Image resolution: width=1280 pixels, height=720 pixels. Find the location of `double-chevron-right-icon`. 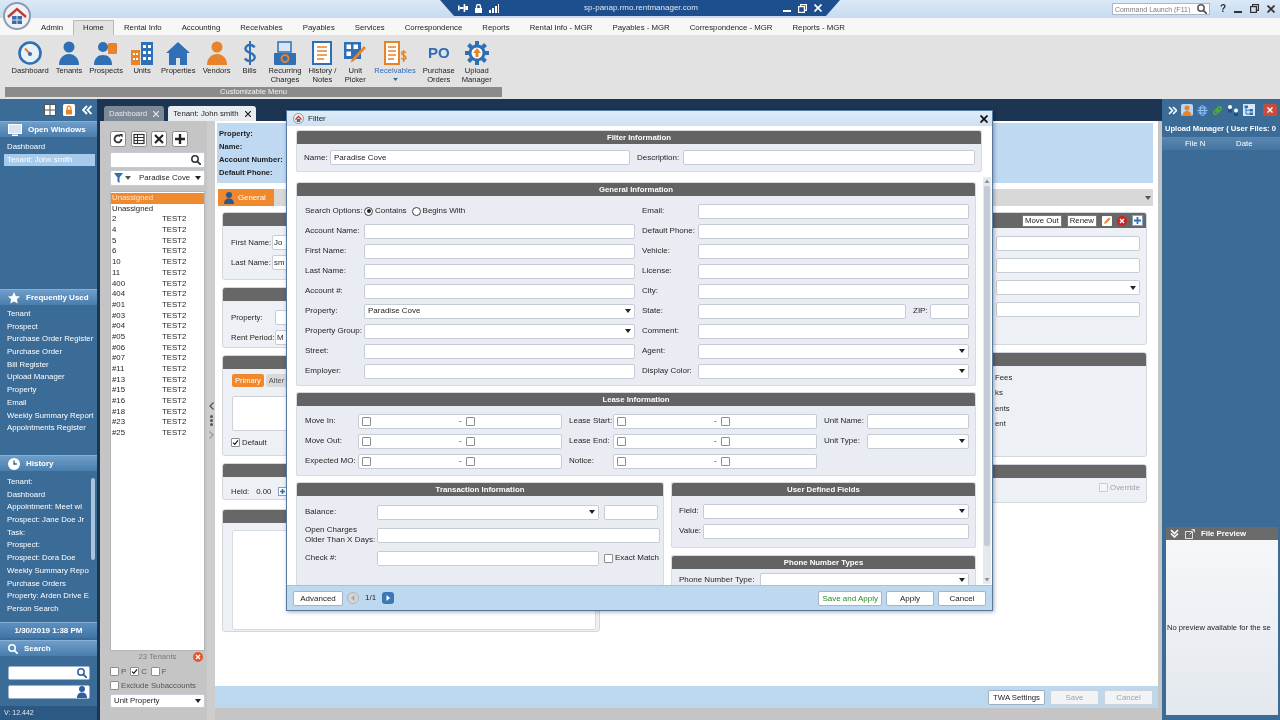

double-chevron-right-icon is located at coordinates (1172, 110).